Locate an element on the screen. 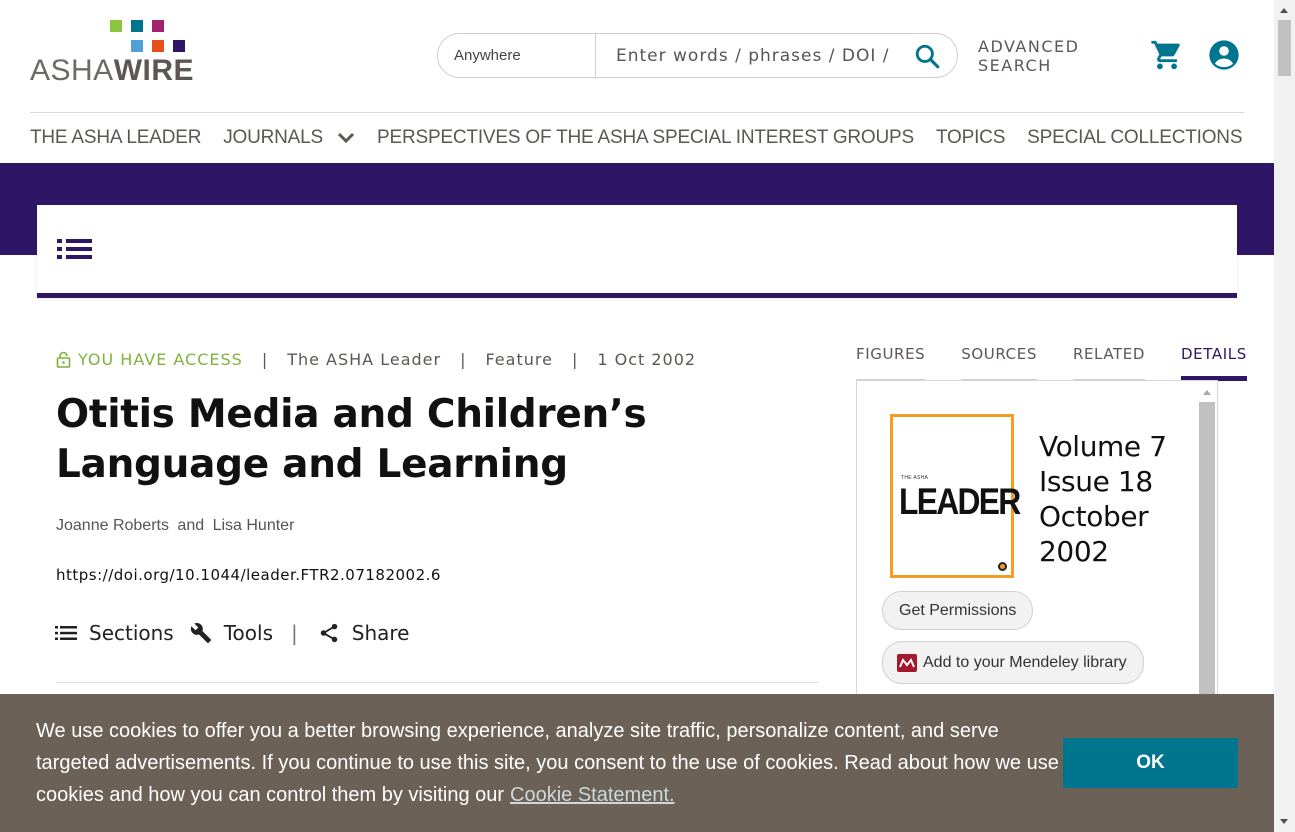  issue-info: Volume 7 Issue 18 October 2002 is located at coordinates (1103, 499).